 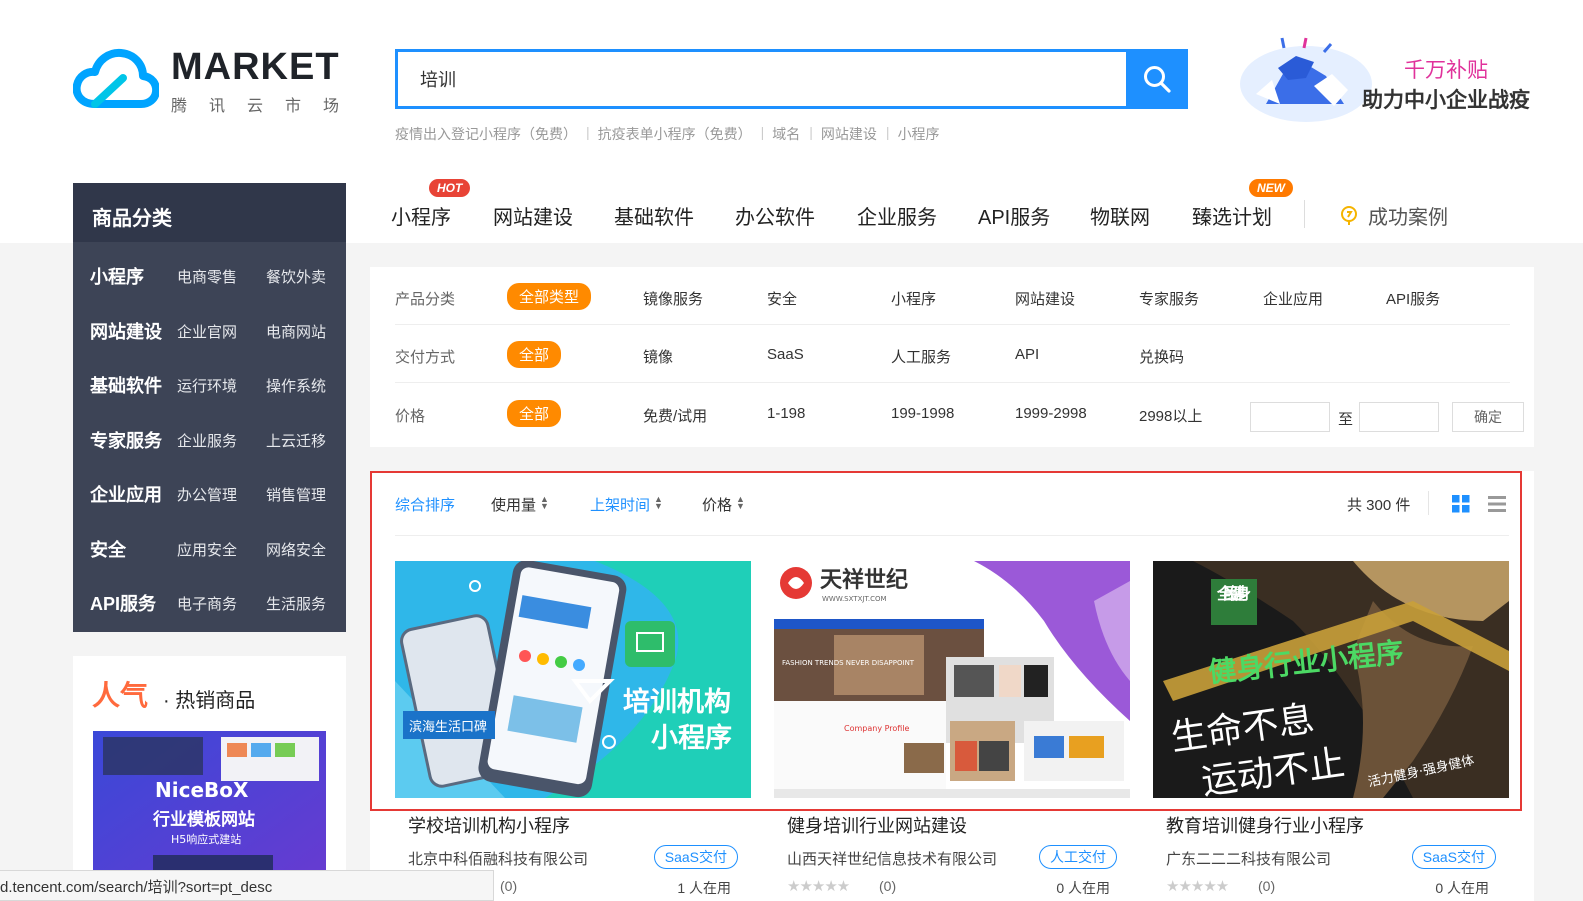 What do you see at coordinates (549, 296) in the screenshot?
I see `filter-option-selected: 全部类型` at bounding box center [549, 296].